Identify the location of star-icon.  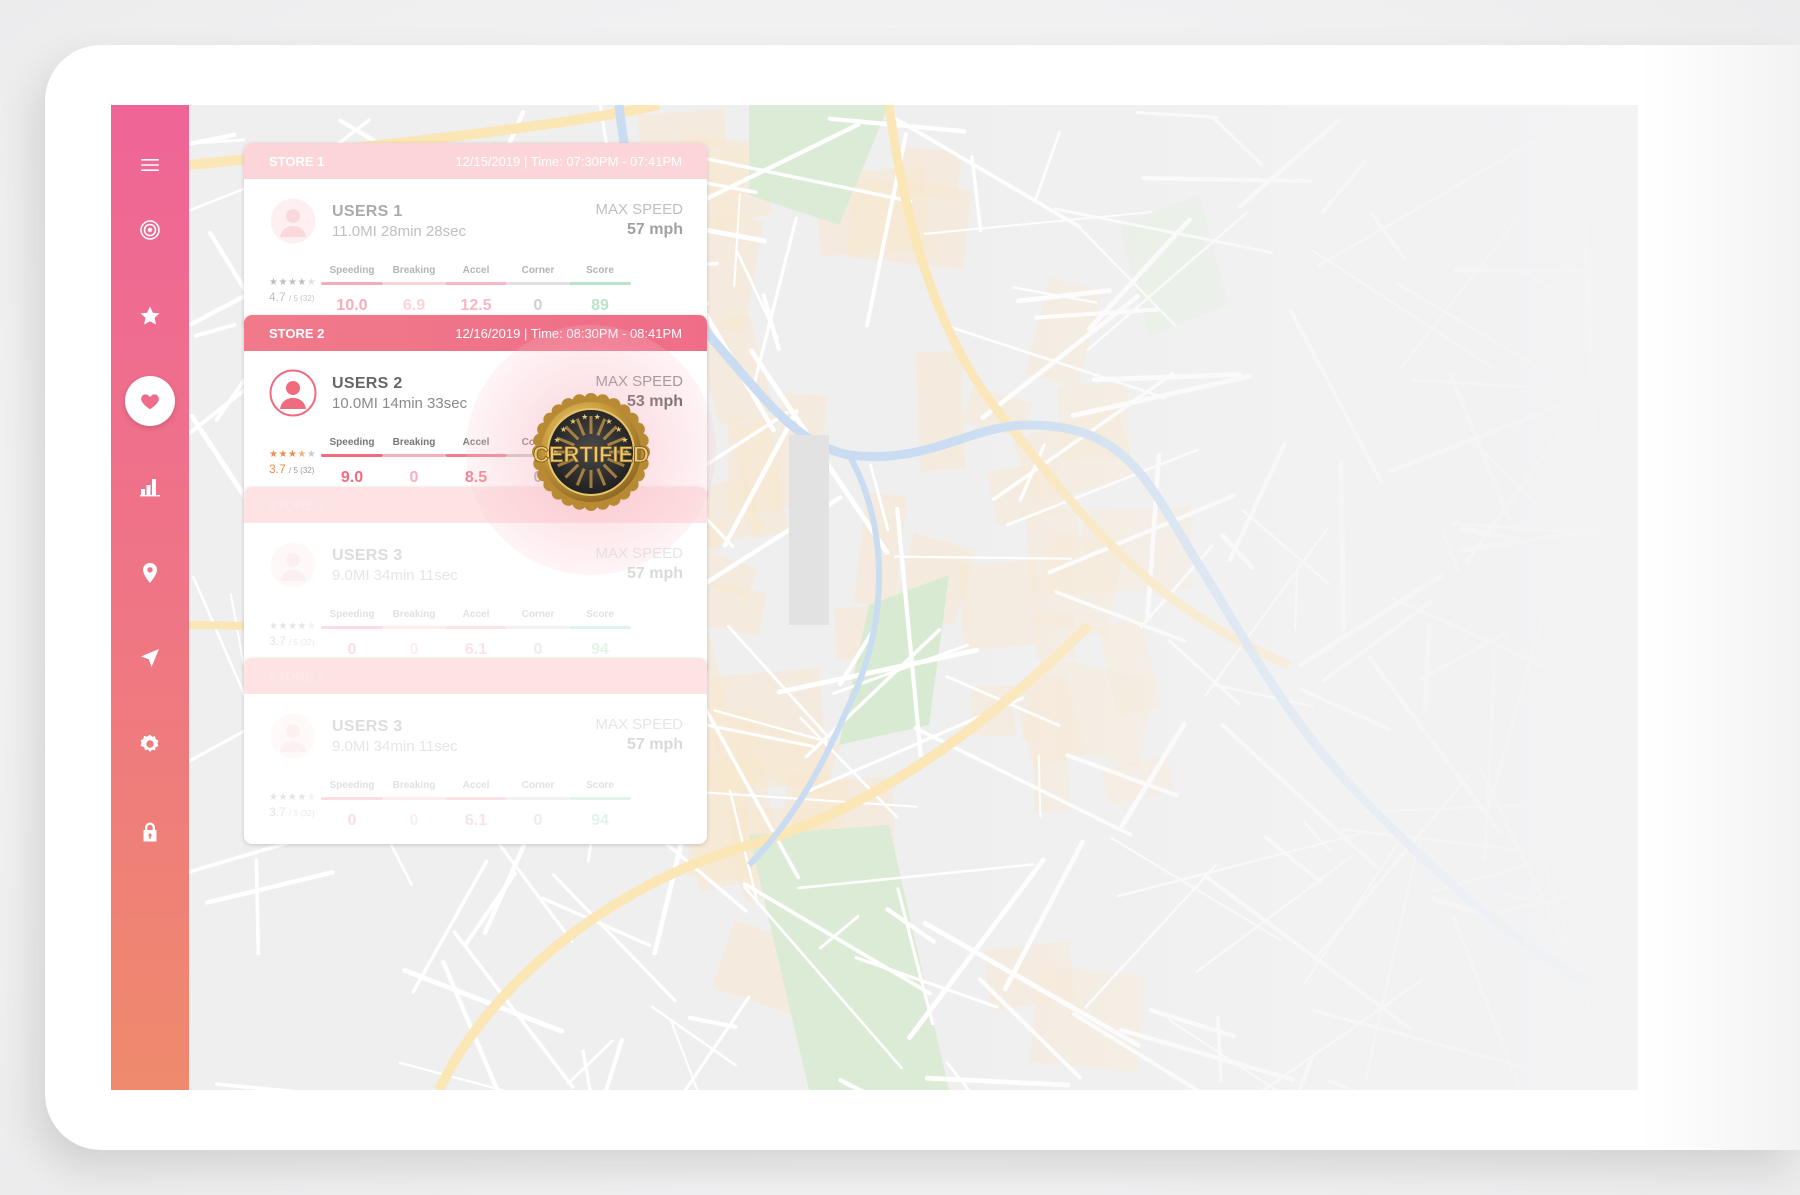
(150, 315).